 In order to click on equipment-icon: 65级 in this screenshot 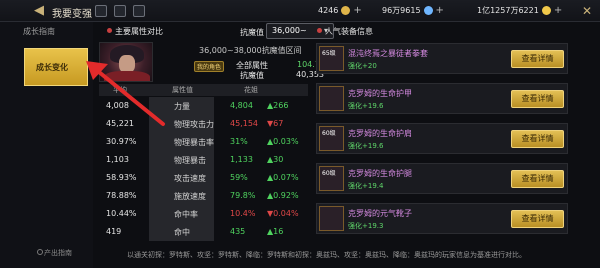, I will do `click(331, 58)`.